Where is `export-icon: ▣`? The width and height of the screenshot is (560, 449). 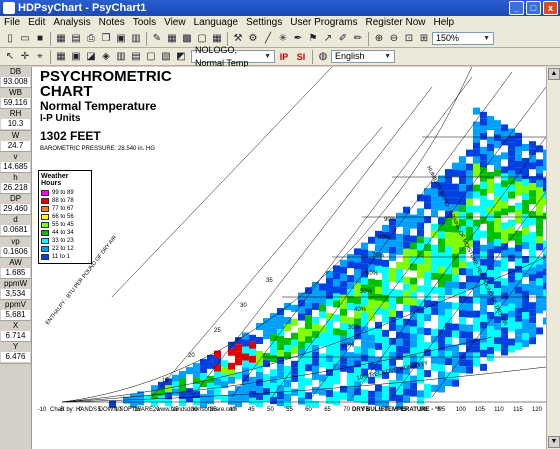 export-icon: ▣ is located at coordinates (121, 39).